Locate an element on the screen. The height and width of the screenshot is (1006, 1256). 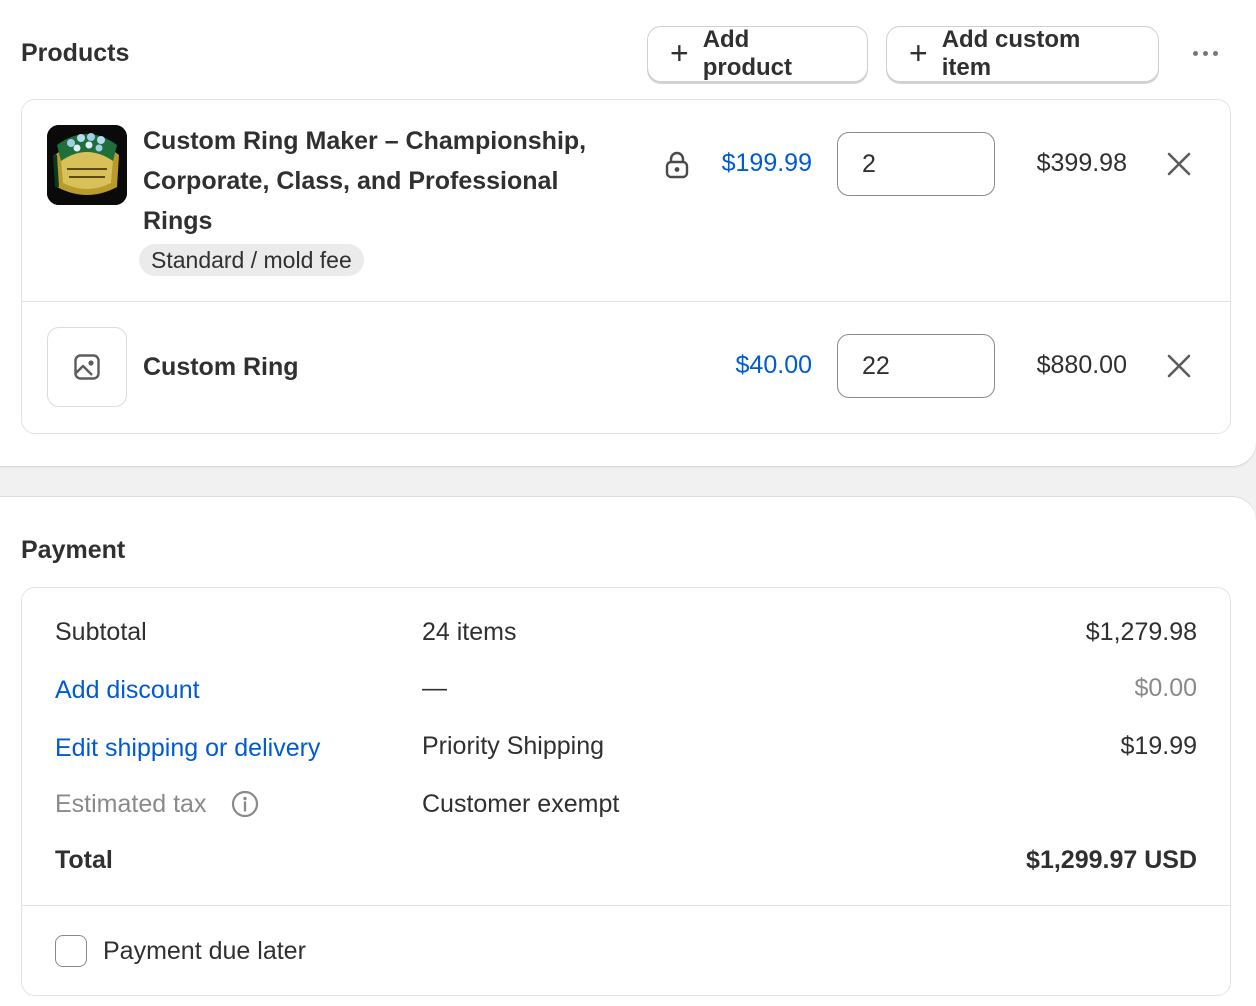
product-thumbnail-ring is located at coordinates (87, 165).